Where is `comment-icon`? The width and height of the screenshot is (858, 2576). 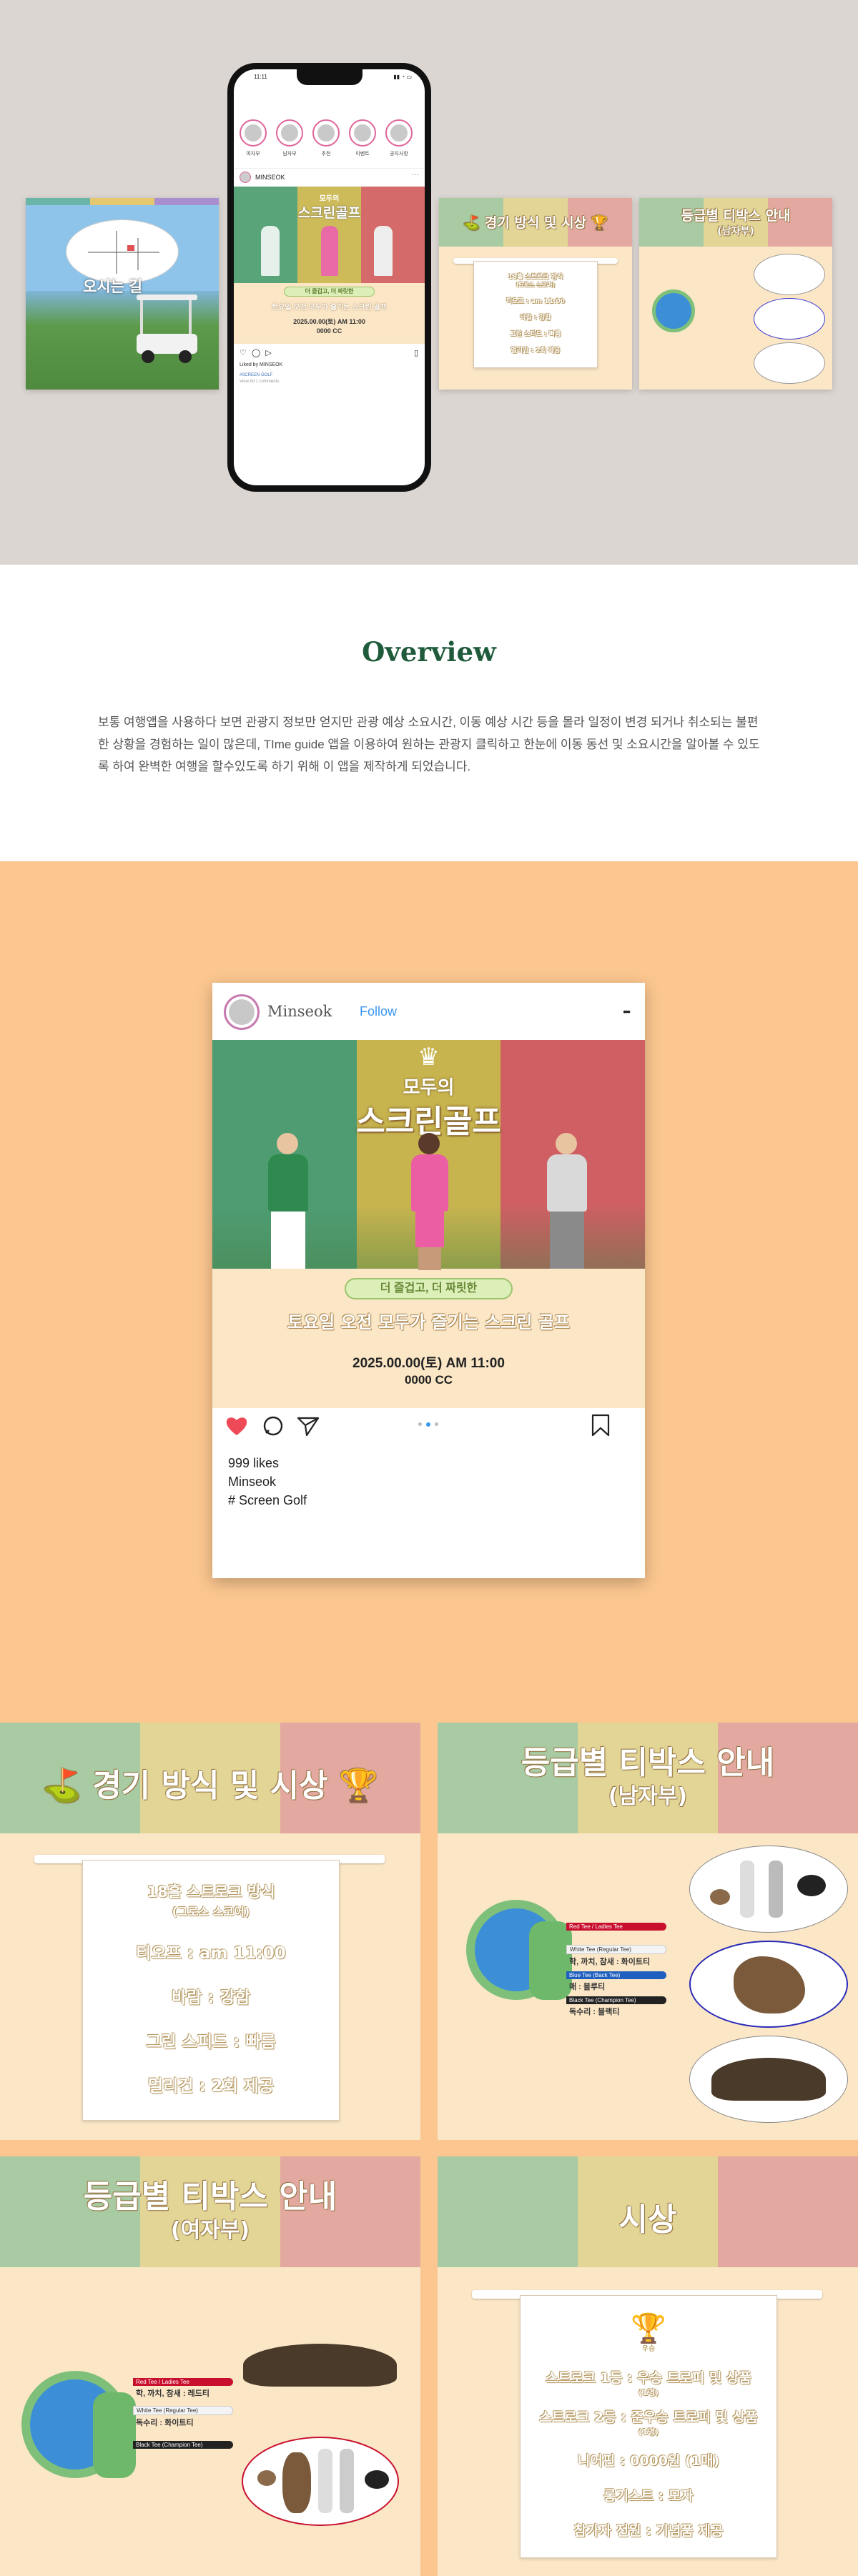
comment-icon is located at coordinates (273, 1426).